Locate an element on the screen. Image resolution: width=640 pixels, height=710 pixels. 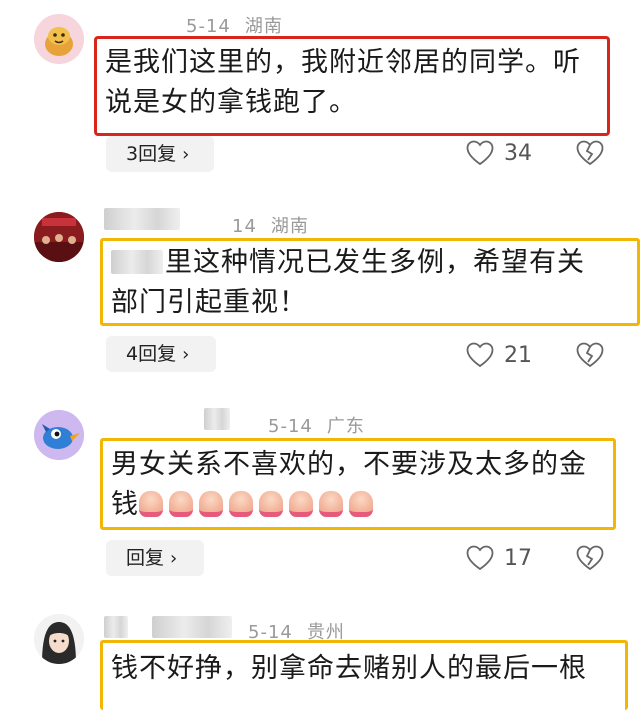
comment-text-highlight: 钱不好挣，别拿命去赌别人的最后一根 is located at coordinates (364, 675).